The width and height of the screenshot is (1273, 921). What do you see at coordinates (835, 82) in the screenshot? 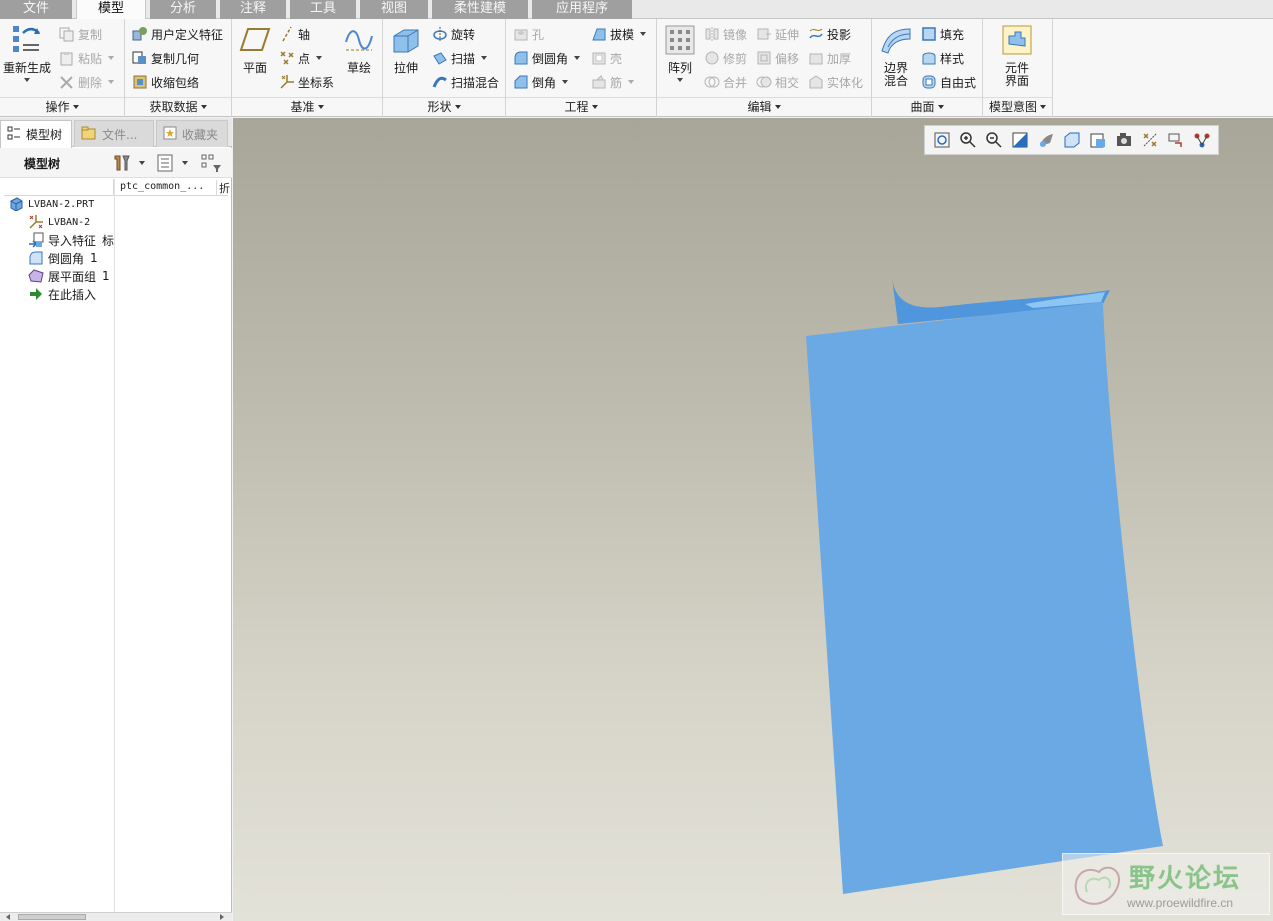
I see `solidify-button: 实体化` at bounding box center [835, 82].